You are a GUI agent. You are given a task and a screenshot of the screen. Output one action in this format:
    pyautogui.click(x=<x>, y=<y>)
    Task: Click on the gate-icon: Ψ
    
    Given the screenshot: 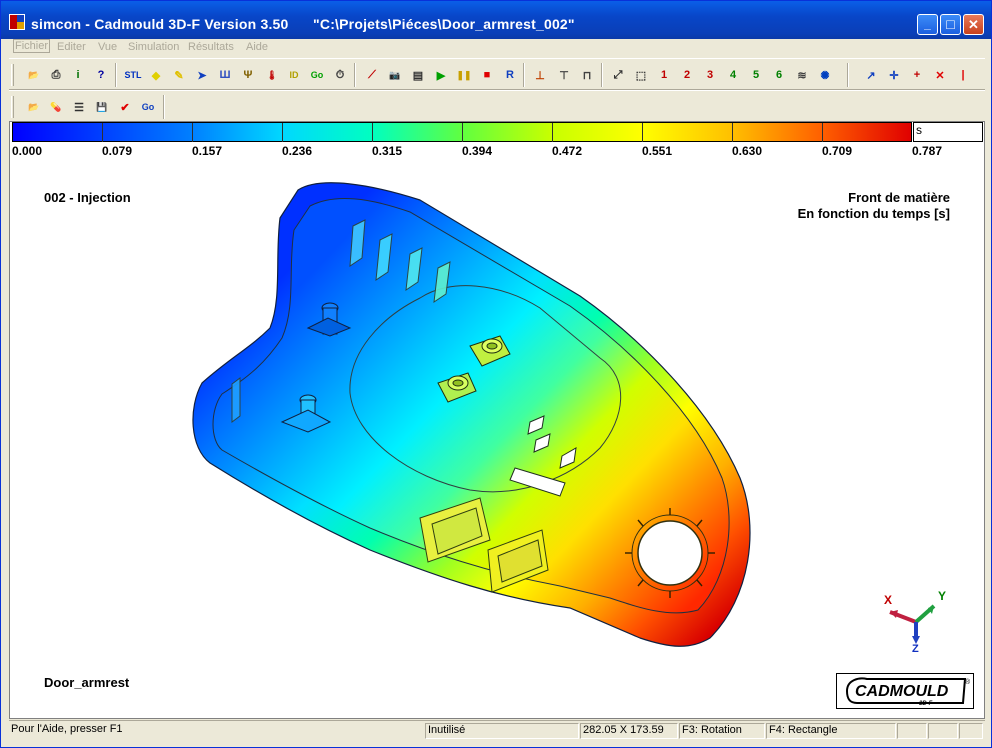 What is the action you would take?
    pyautogui.click(x=248, y=75)
    